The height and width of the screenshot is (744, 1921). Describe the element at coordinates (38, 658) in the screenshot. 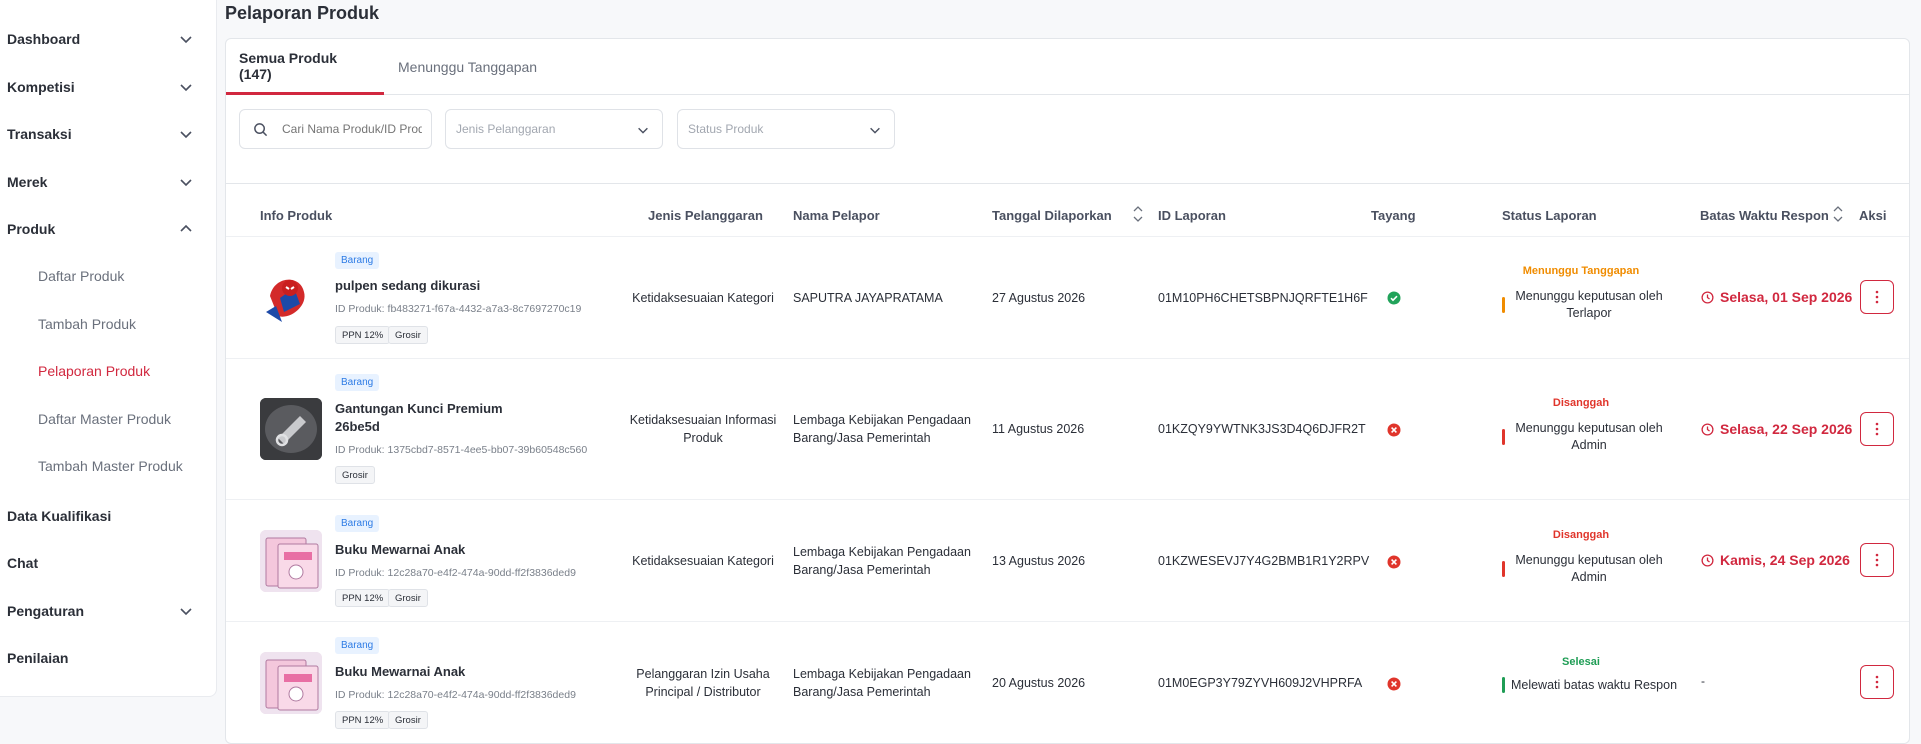

I see `sidebar-item-label: Penilaian` at that location.